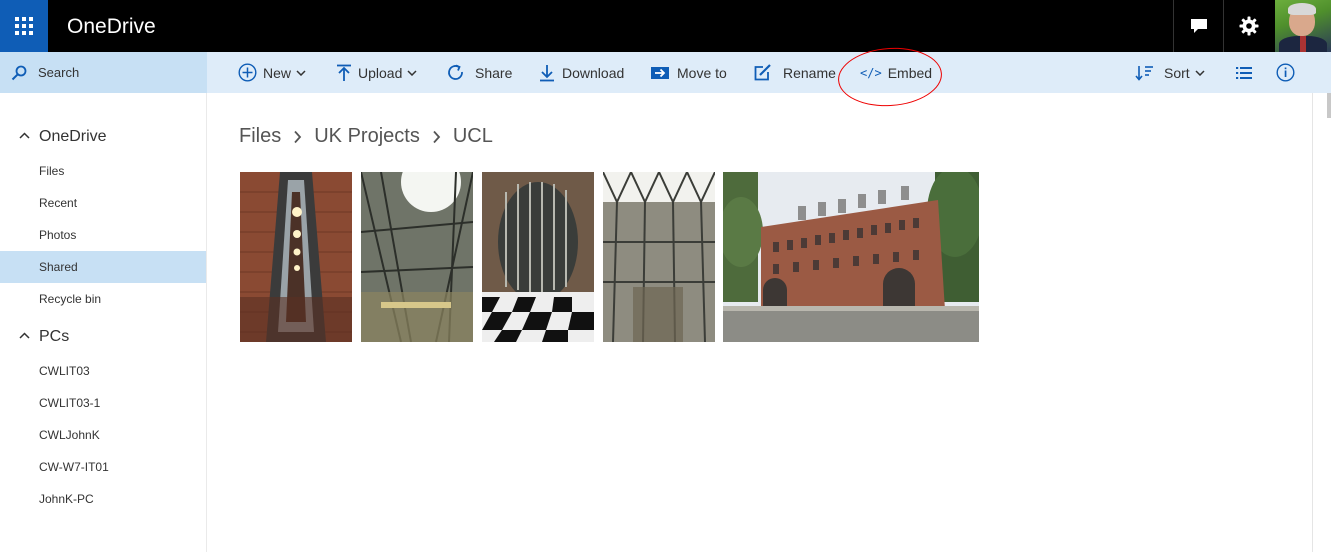 The width and height of the screenshot is (1331, 552). Describe the element at coordinates (111, 27) in the screenshot. I see `app-title: OneDrive` at that location.